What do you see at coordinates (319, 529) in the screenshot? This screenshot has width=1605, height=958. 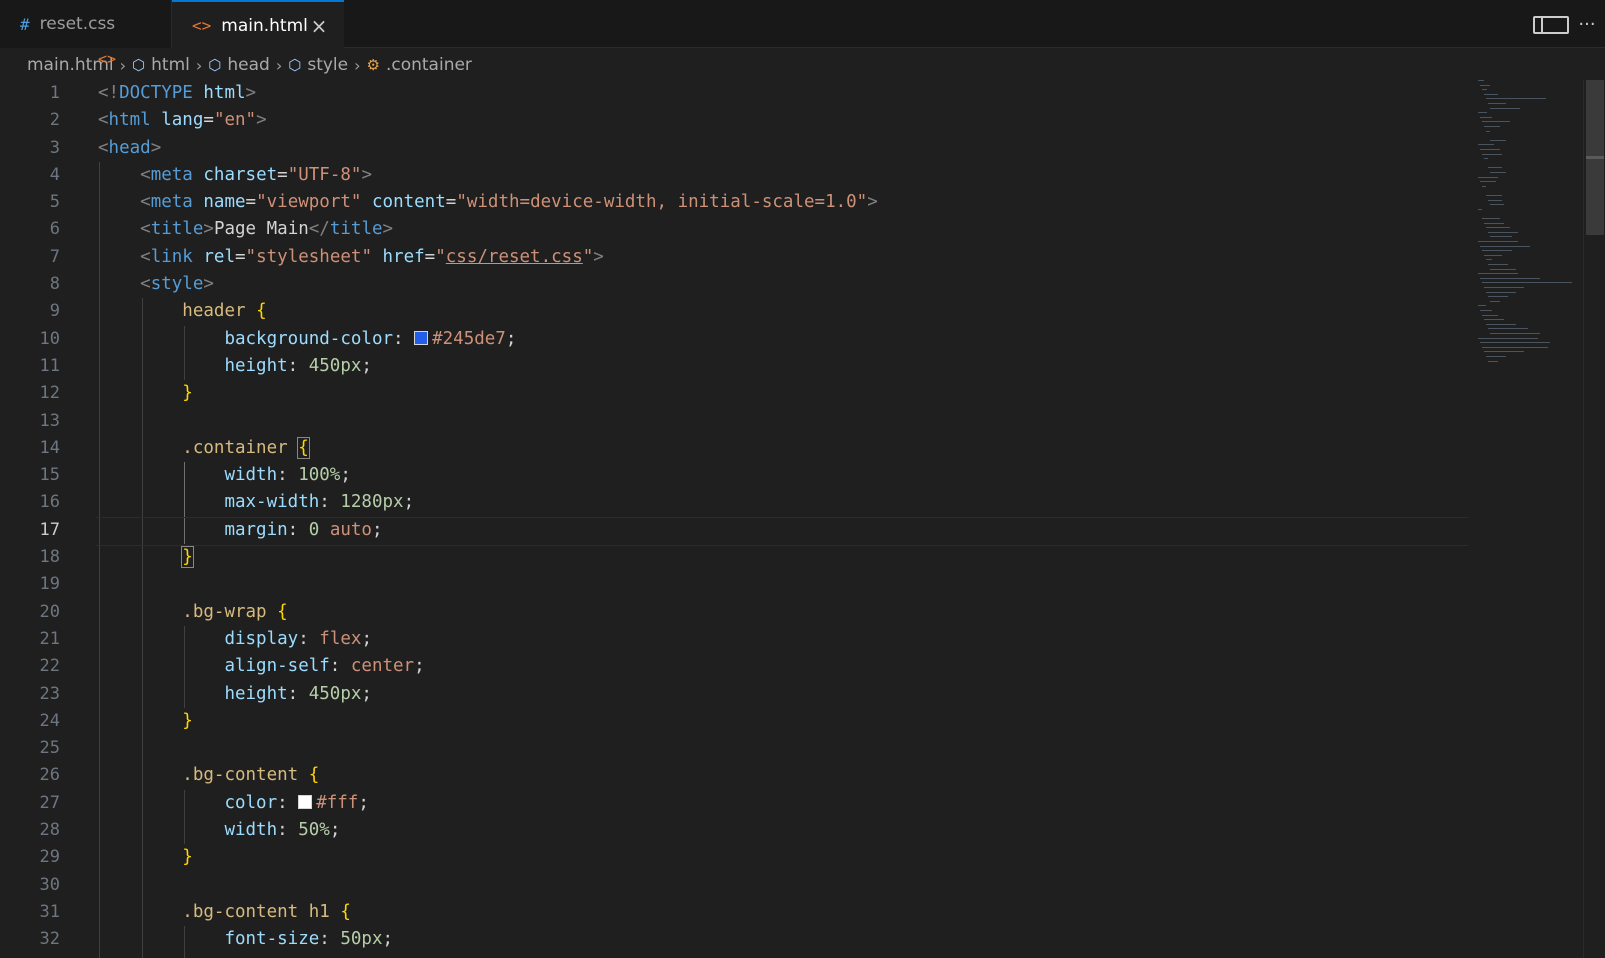 I see `code-token: 0` at bounding box center [319, 529].